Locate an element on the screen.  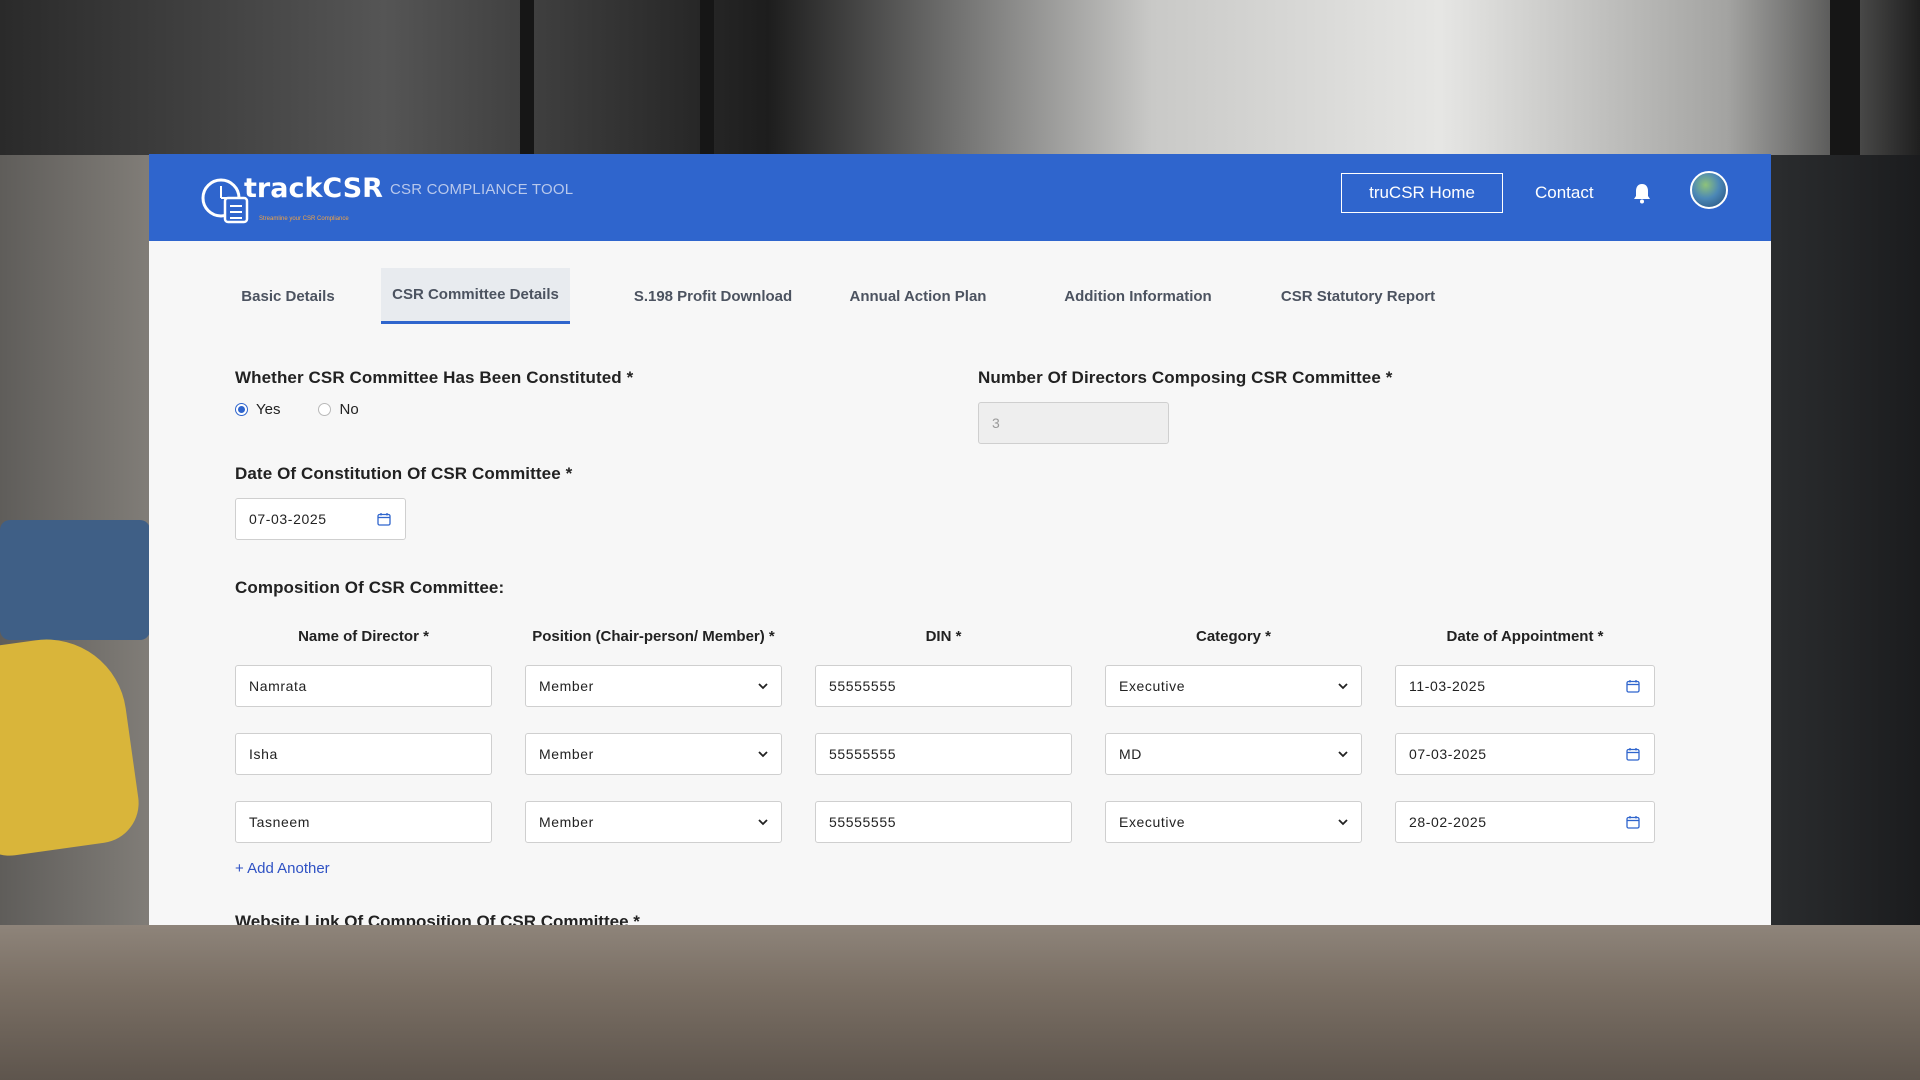
tab-basic-details: Basic Details is located at coordinates (288, 296).